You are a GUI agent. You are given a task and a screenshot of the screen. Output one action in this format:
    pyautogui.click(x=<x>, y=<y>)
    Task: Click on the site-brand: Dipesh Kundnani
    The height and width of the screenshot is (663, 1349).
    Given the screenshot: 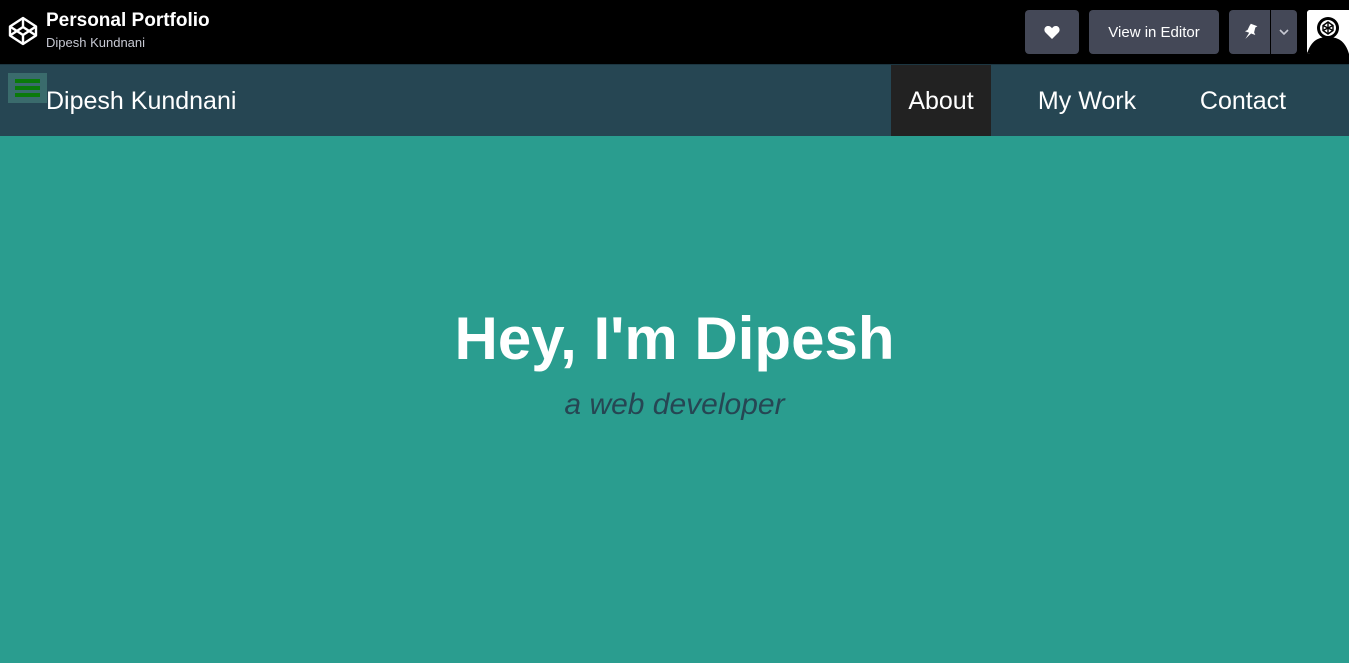 What is the action you would take?
    pyautogui.click(x=141, y=101)
    